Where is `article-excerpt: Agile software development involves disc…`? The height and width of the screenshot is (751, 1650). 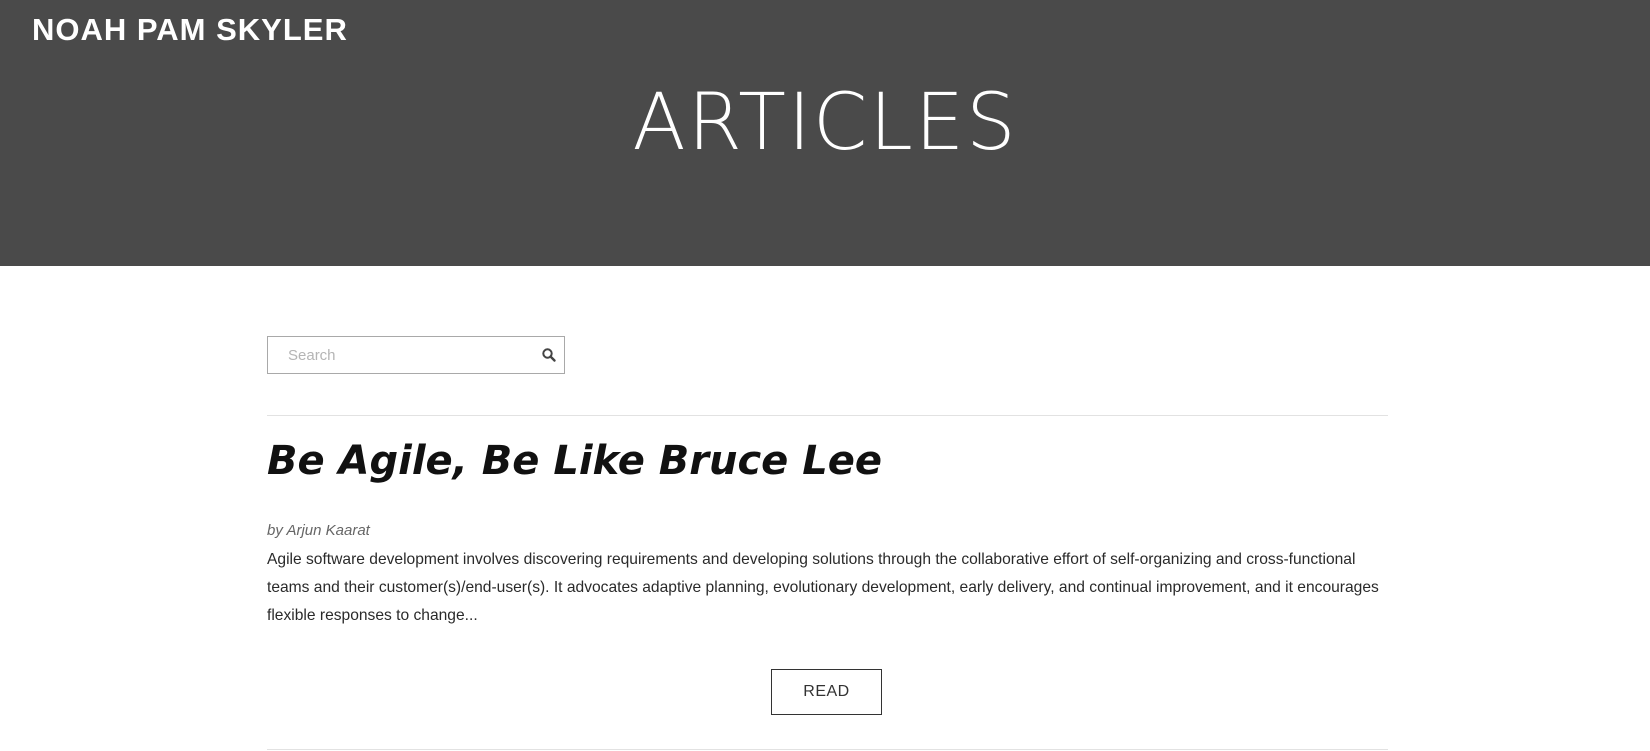 article-excerpt: Agile software development involves disc… is located at coordinates (823, 587).